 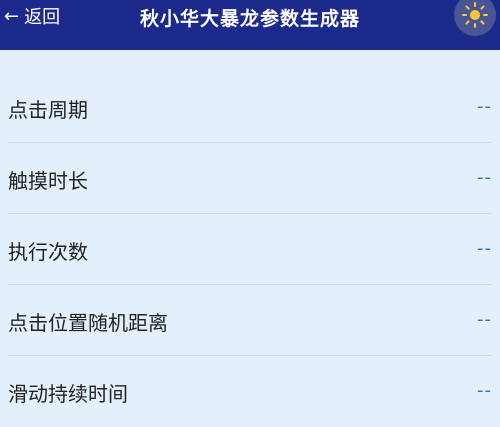 What do you see at coordinates (249, 19) in the screenshot?
I see `page-title: 秋小华大暴龙参数生成器` at bounding box center [249, 19].